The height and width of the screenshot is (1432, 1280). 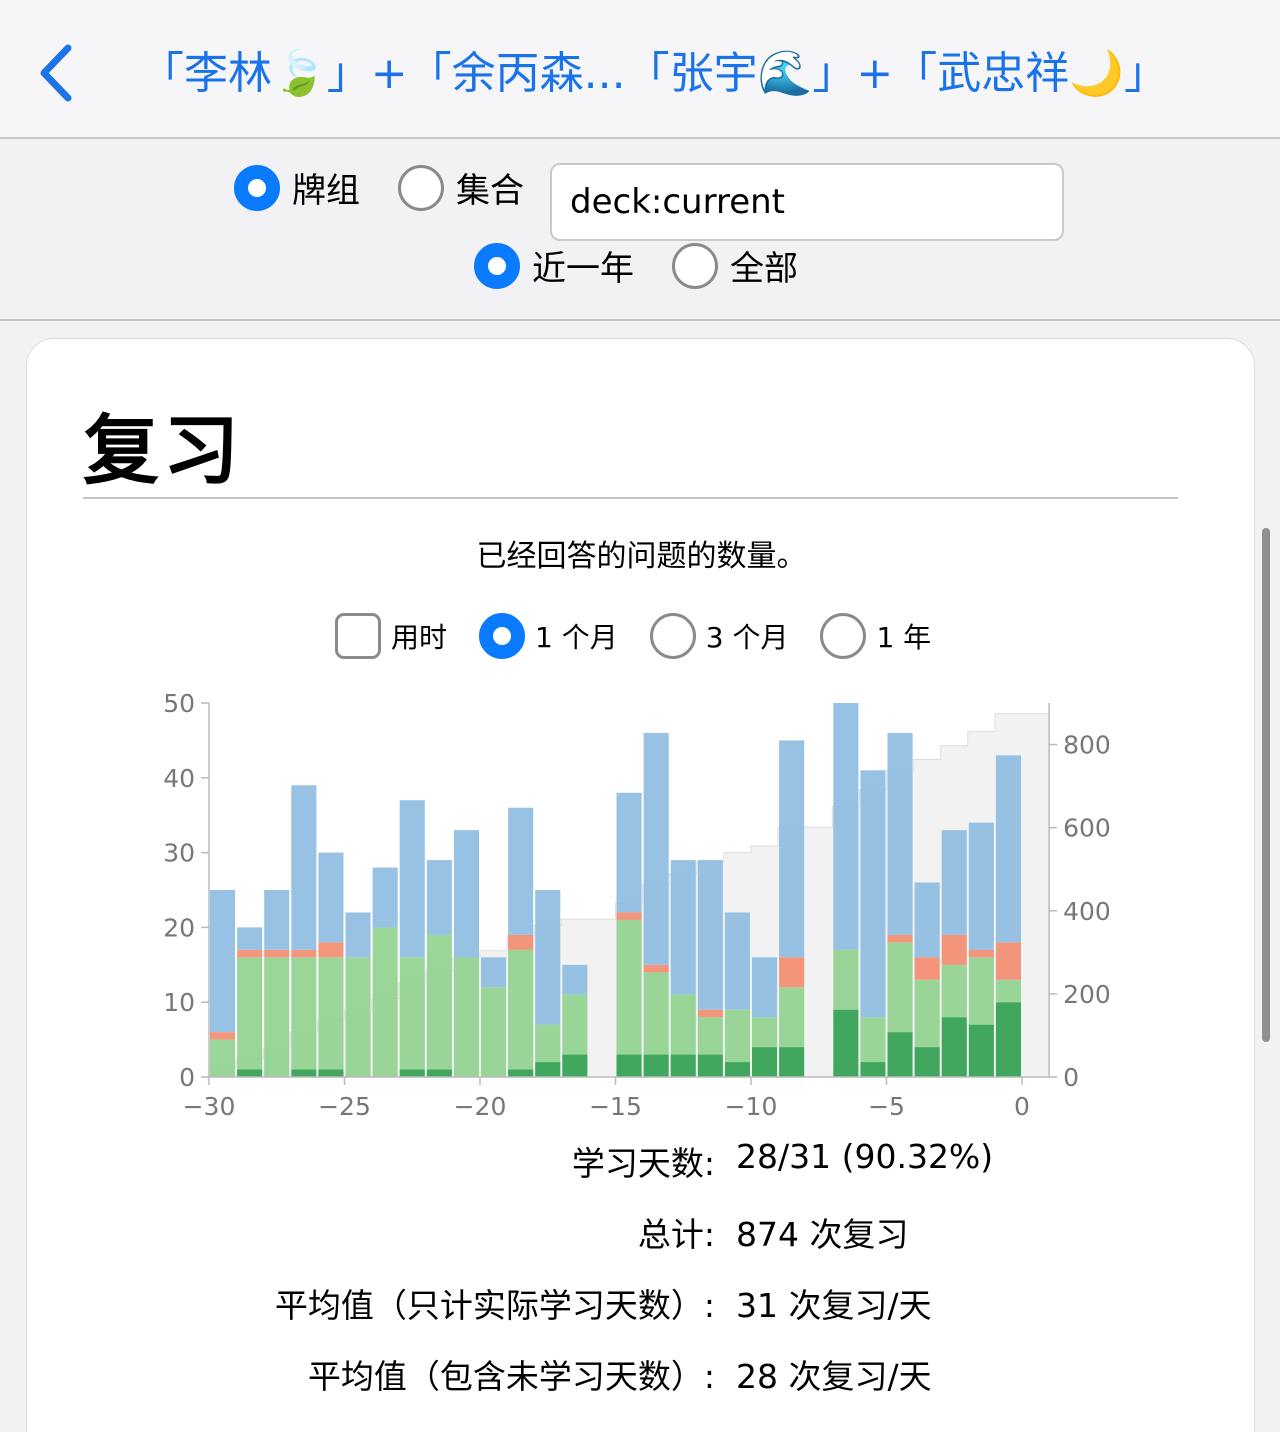 I want to click on back-button, so click(x=60, y=73).